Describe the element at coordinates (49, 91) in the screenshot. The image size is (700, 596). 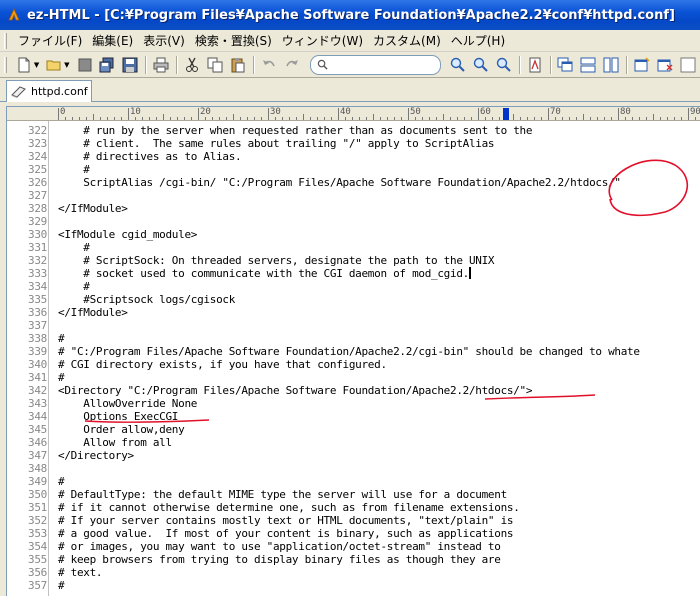
I see `tab-httpd-conf: httpd.conf` at that location.